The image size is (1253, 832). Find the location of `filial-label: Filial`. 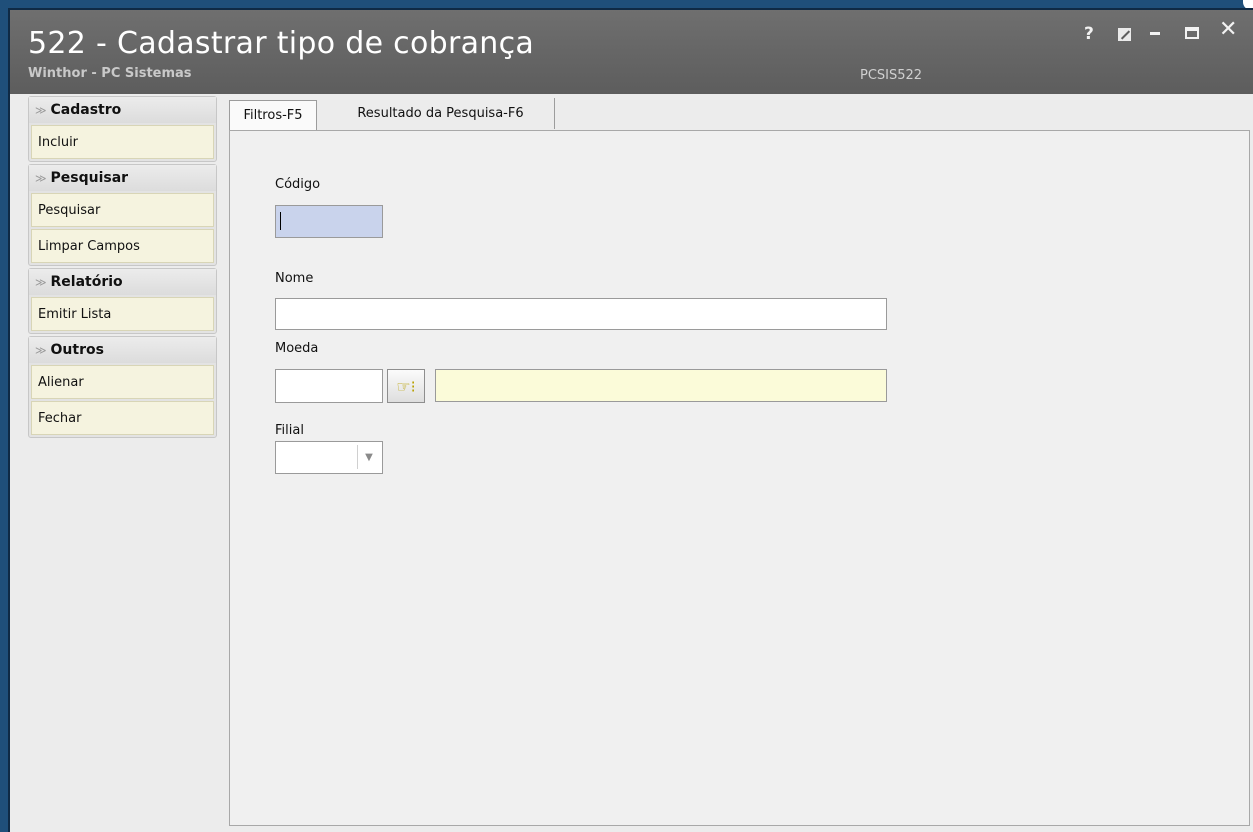

filial-label: Filial is located at coordinates (289, 430).